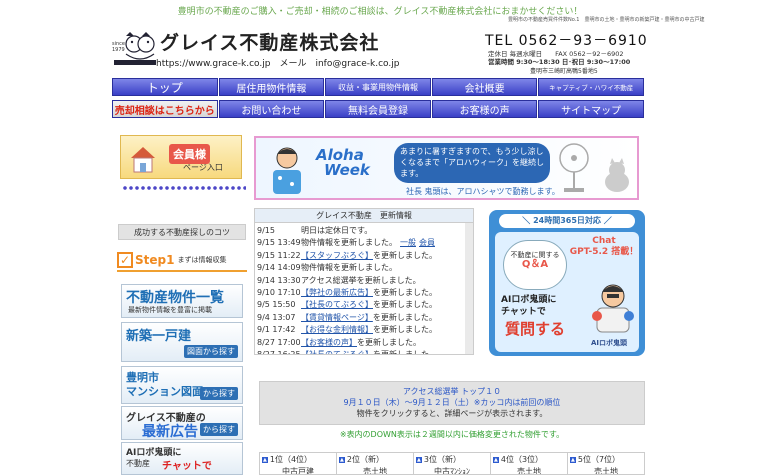 The height and width of the screenshot is (475, 760). Describe the element at coordinates (329, 342) in the screenshot. I see `news-link: 【お客様の声】` at that location.